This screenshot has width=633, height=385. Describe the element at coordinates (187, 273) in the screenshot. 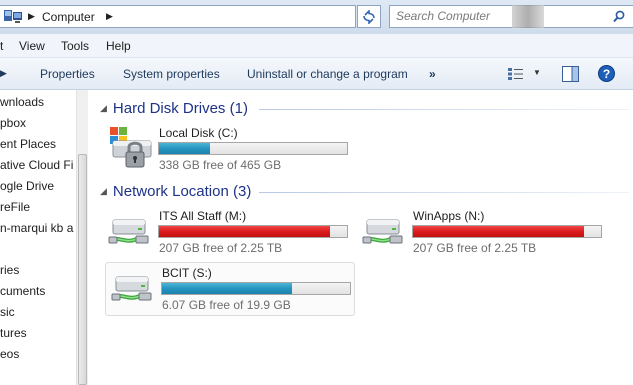

I see `drive-name: BCIT (S:)` at that location.